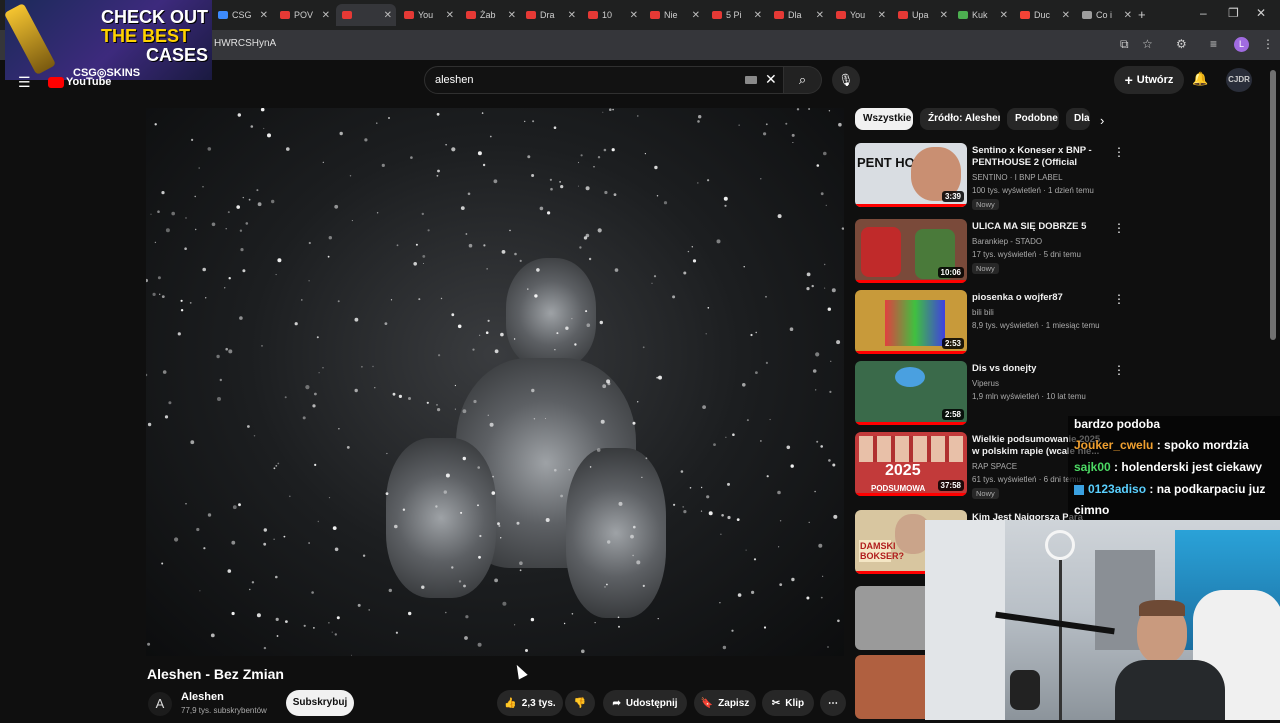 The height and width of the screenshot is (723, 1280). What do you see at coordinates (1239, 80) in the screenshot?
I see `account-avatar: CJDR` at bounding box center [1239, 80].